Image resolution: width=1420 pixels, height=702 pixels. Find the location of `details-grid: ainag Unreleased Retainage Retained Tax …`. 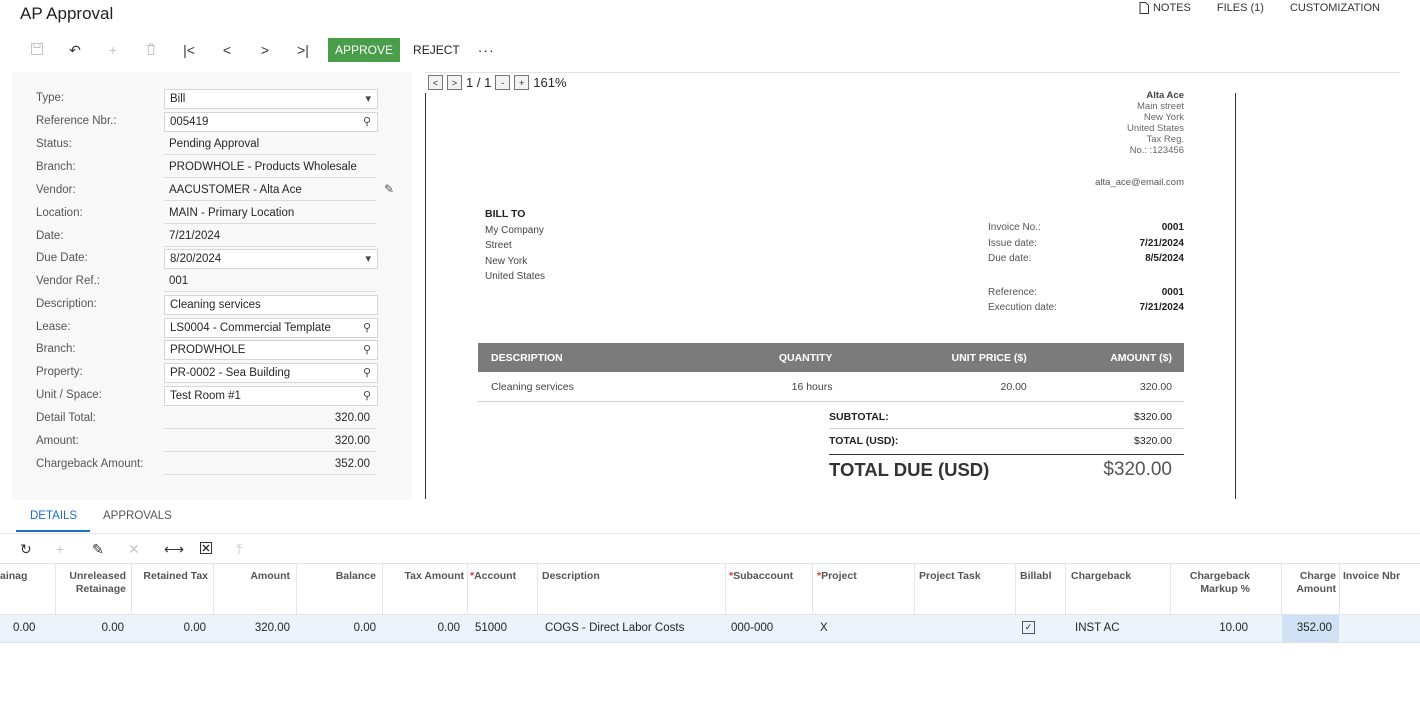

details-grid: ainag Unreleased Retainage Retained Tax … is located at coordinates (710, 603).